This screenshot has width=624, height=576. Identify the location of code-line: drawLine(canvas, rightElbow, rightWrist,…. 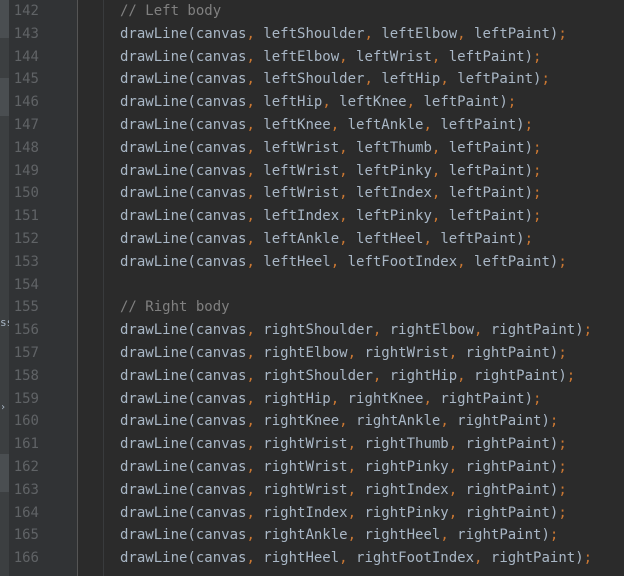
(343, 353).